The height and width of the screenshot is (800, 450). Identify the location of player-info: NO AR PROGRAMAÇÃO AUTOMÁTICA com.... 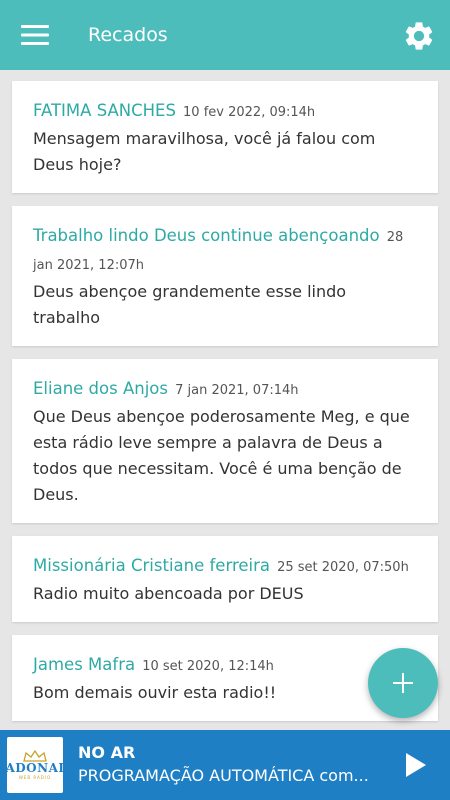
(233, 765).